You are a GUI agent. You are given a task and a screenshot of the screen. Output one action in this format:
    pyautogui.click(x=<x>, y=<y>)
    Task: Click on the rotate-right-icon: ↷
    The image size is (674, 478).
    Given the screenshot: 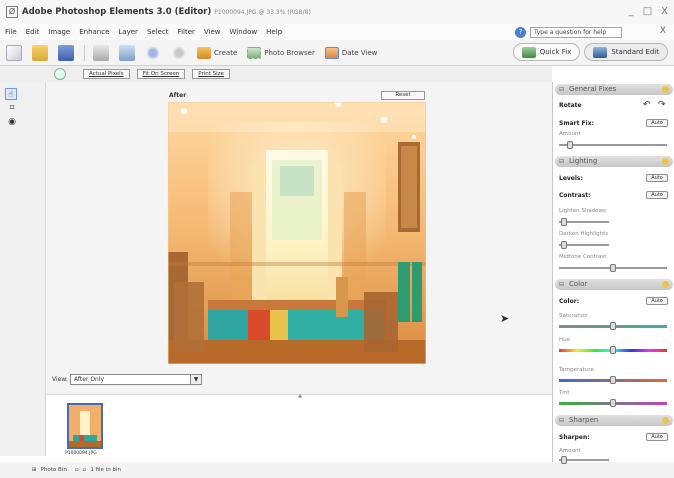 What is the action you would take?
    pyautogui.click(x=663, y=105)
    